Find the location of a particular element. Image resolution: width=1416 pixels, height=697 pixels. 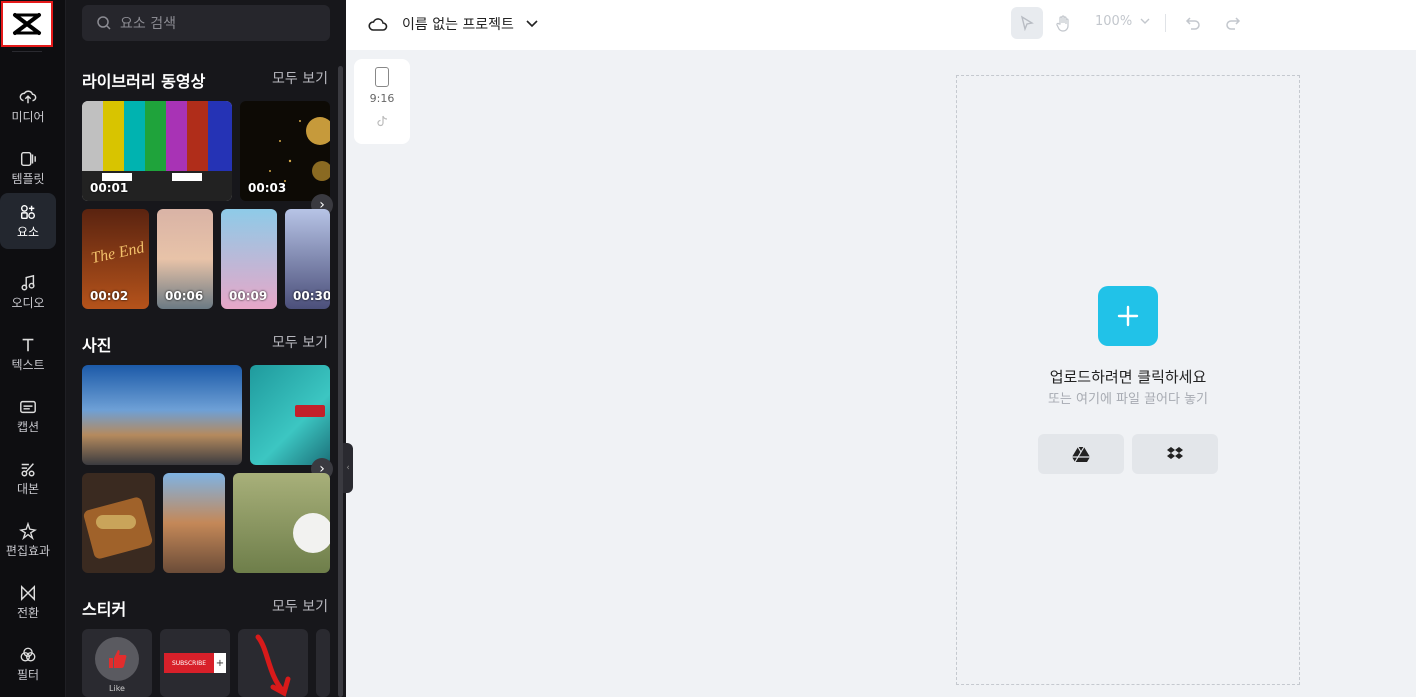

pointer-icon is located at coordinates (1027, 23).